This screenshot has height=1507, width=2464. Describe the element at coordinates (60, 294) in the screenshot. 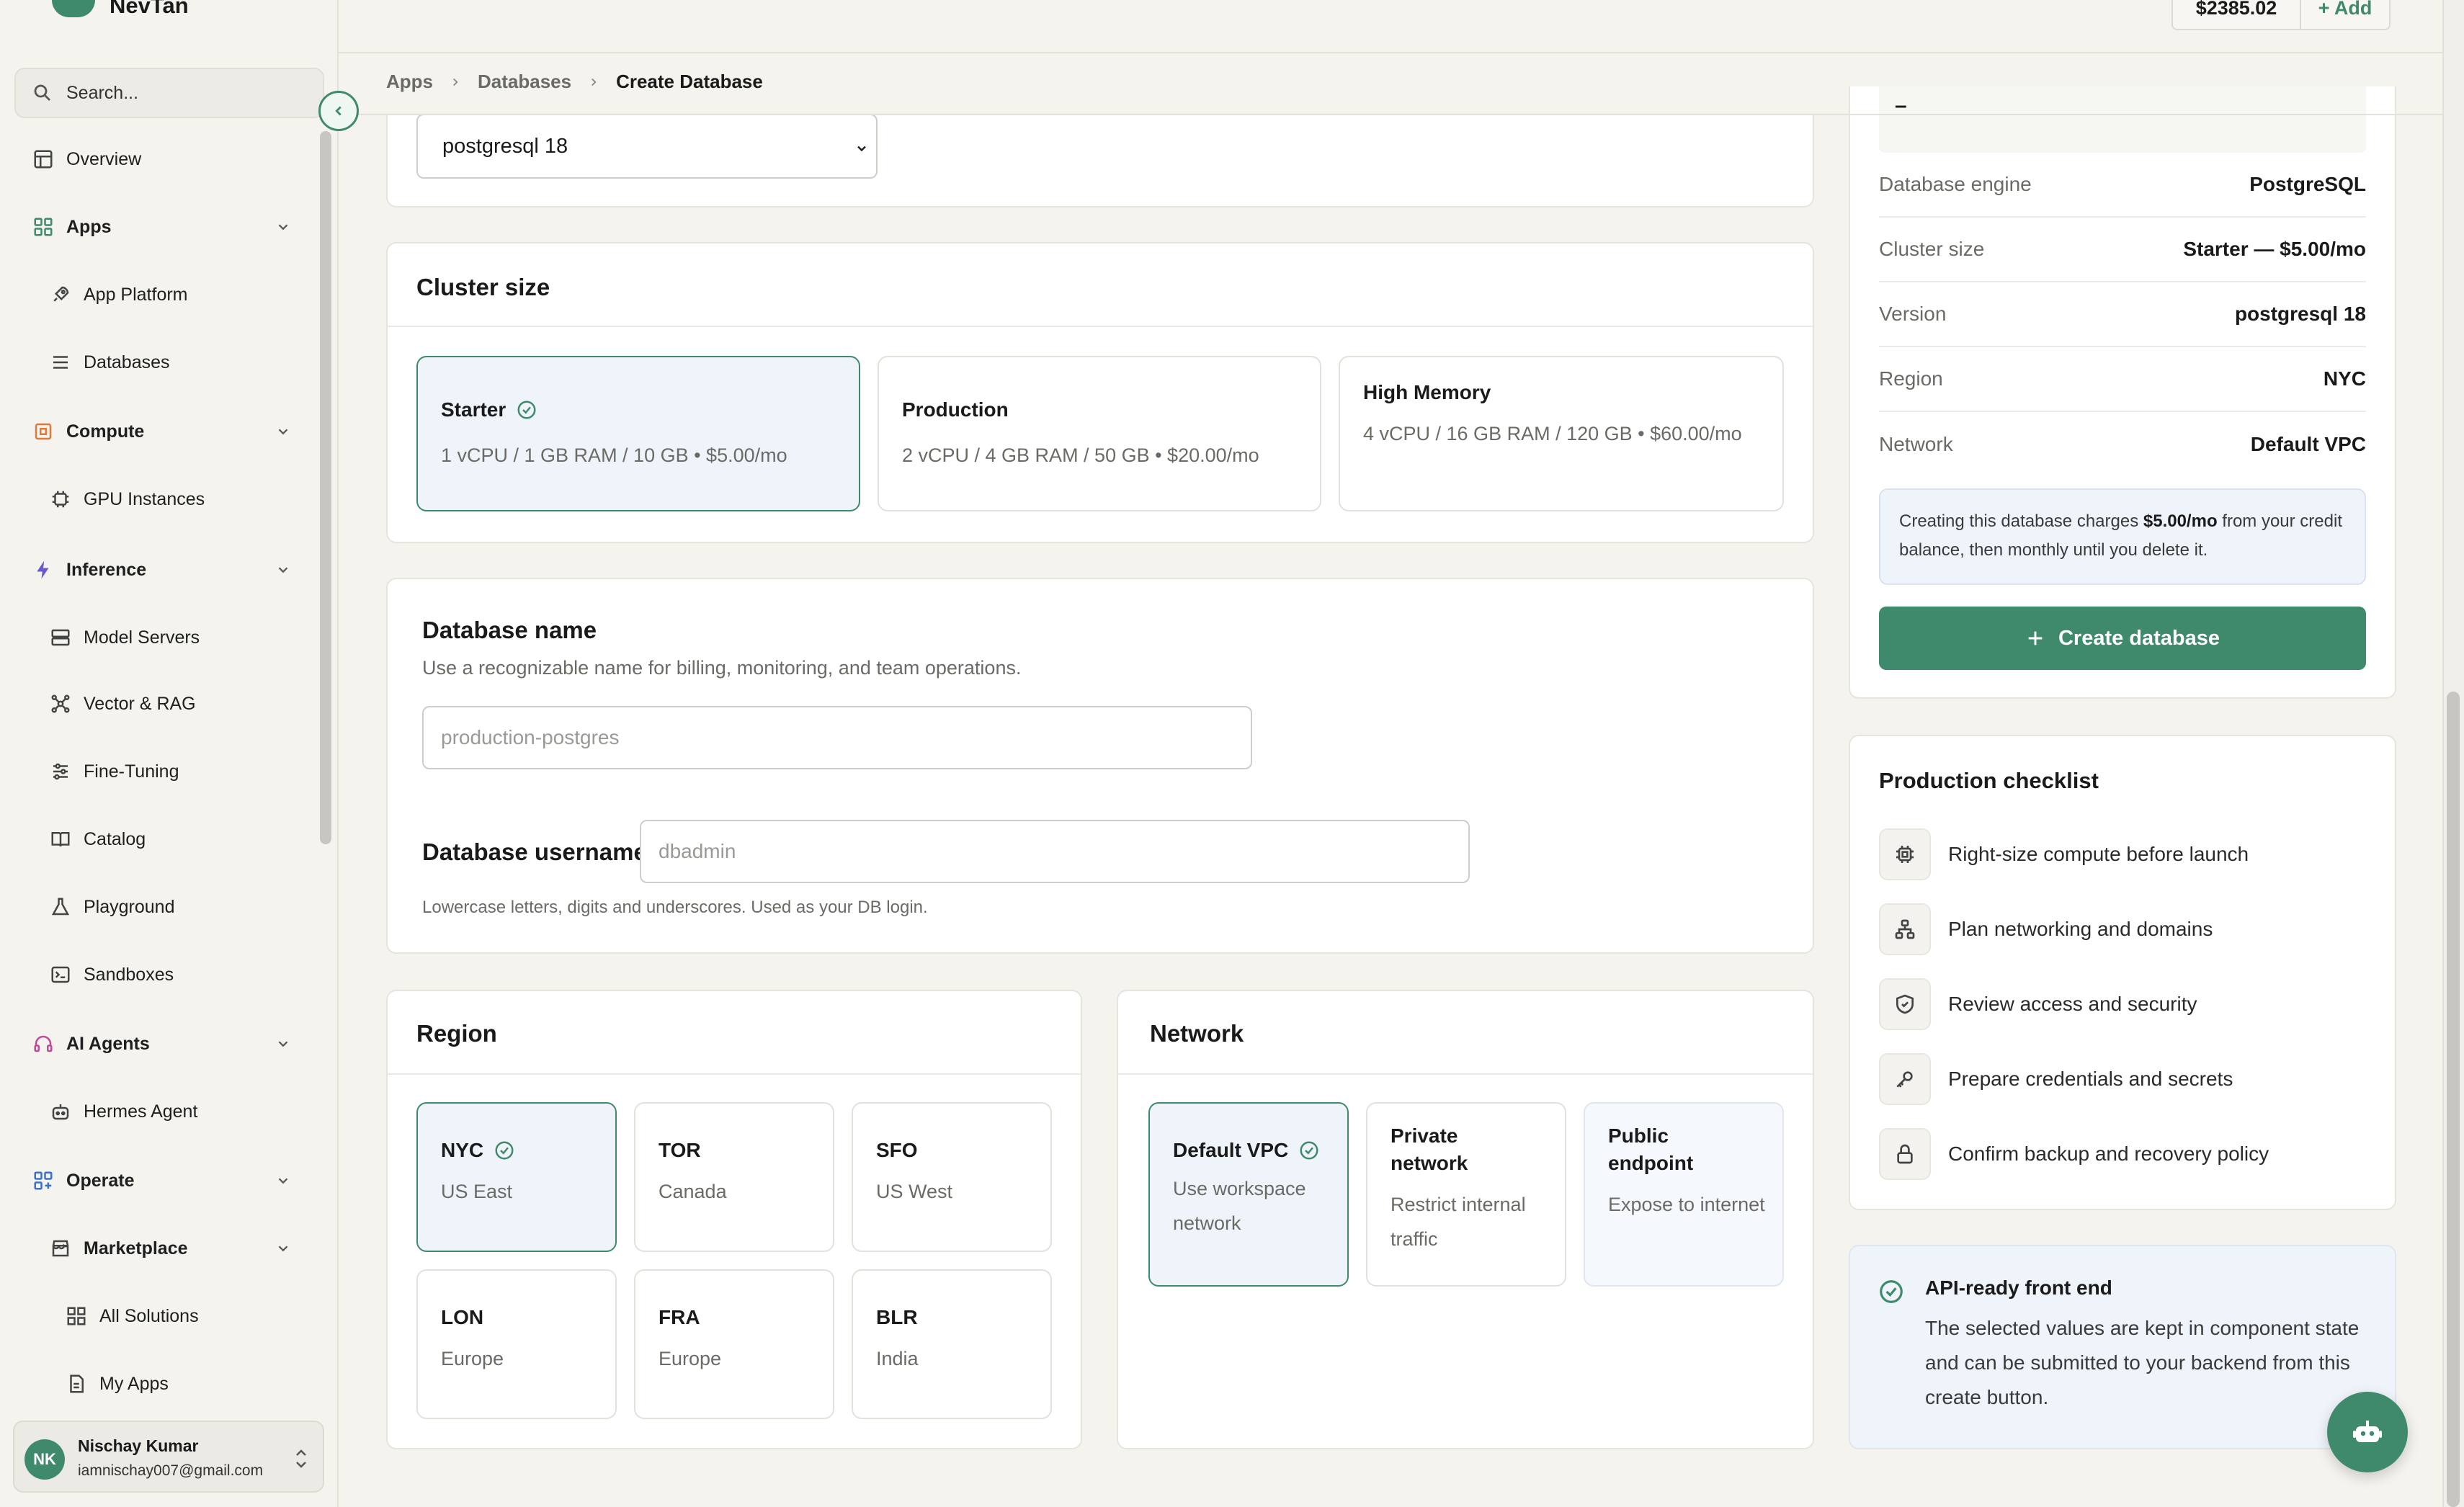

I see `rocket-icon` at that location.